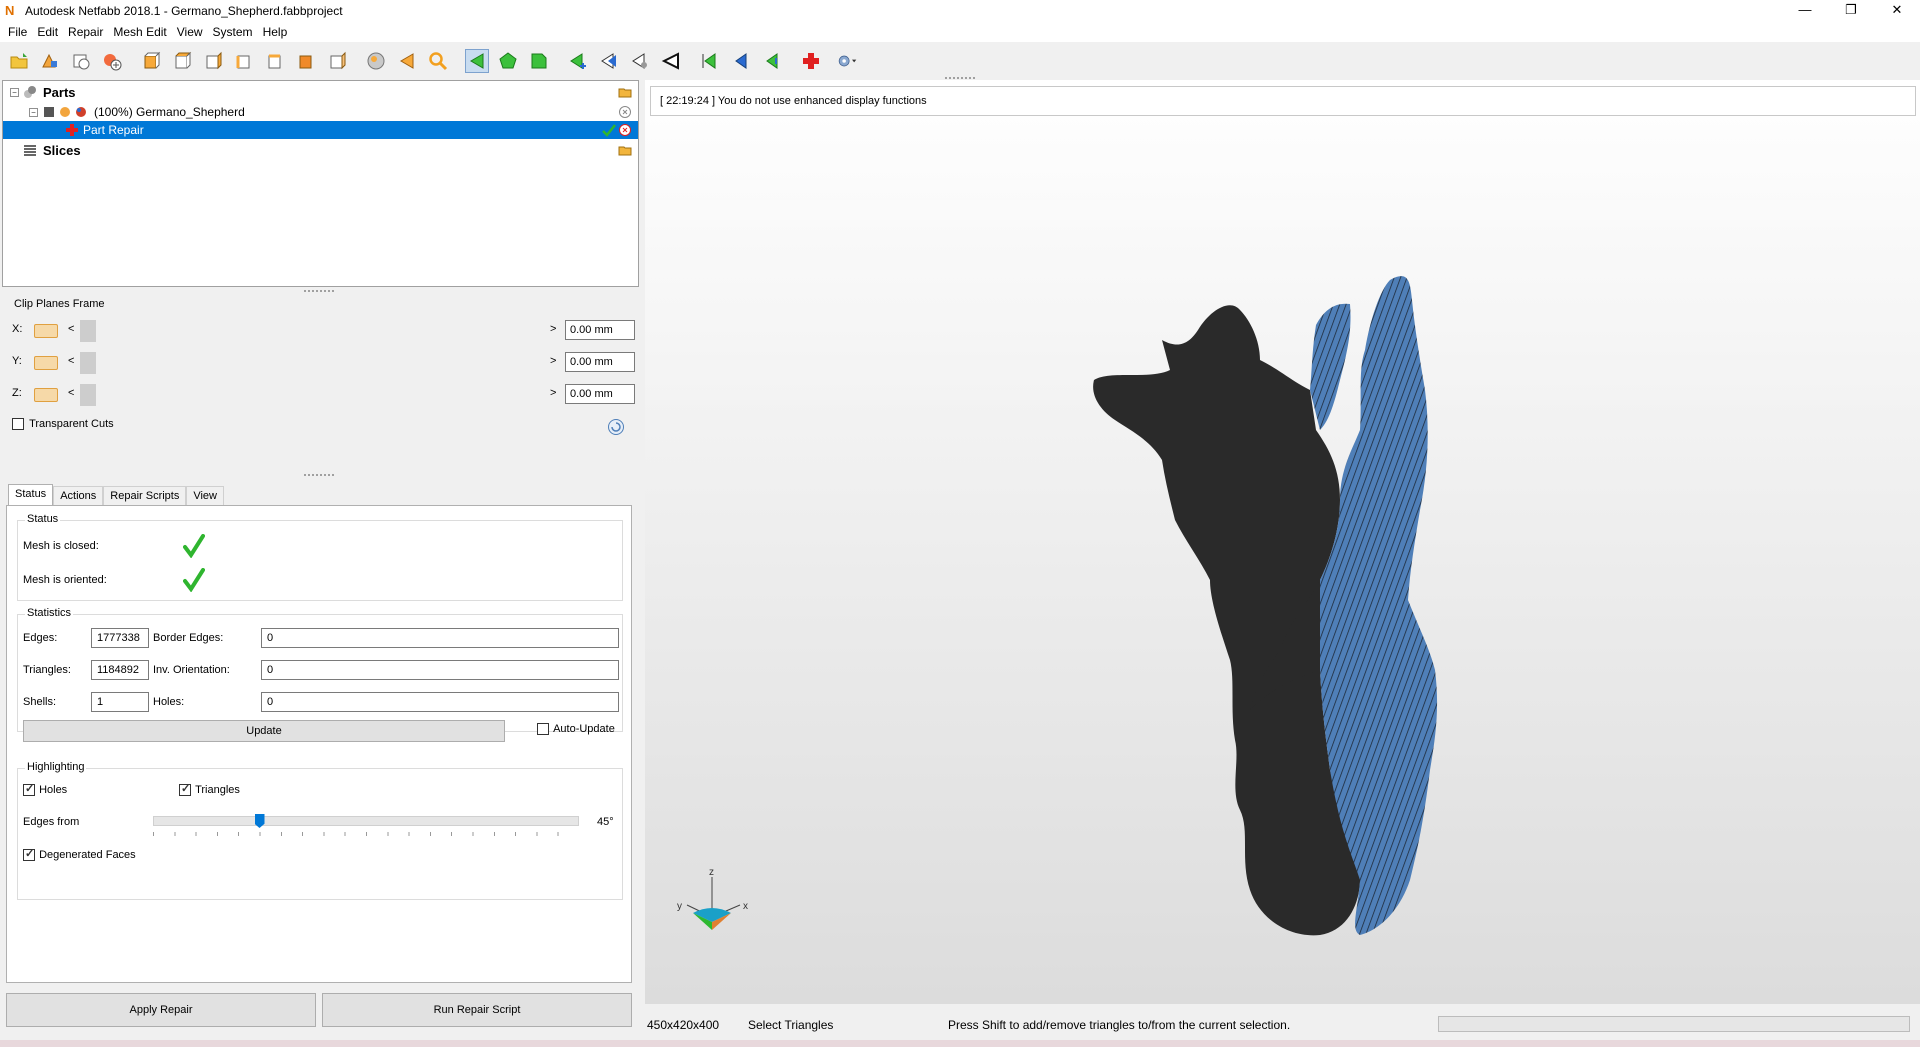  Describe the element at coordinates (81, 61) in the screenshot. I see `new-platform-button` at that location.